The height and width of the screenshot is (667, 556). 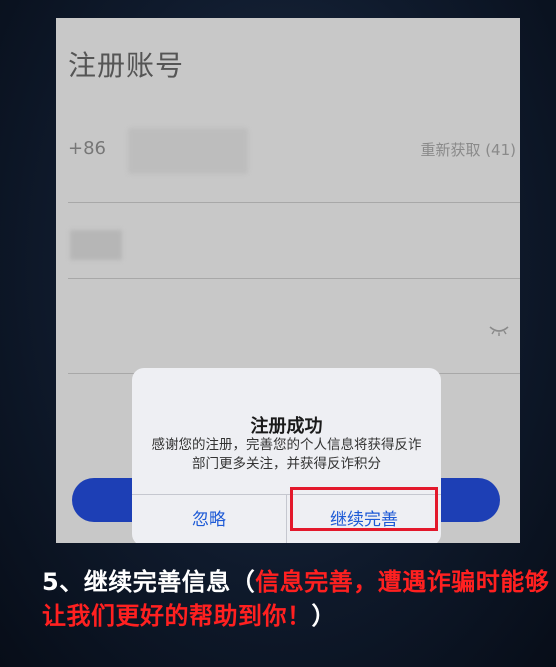 I want to click on caption-step: 5、继续完善信息（, so click(x=149, y=582).